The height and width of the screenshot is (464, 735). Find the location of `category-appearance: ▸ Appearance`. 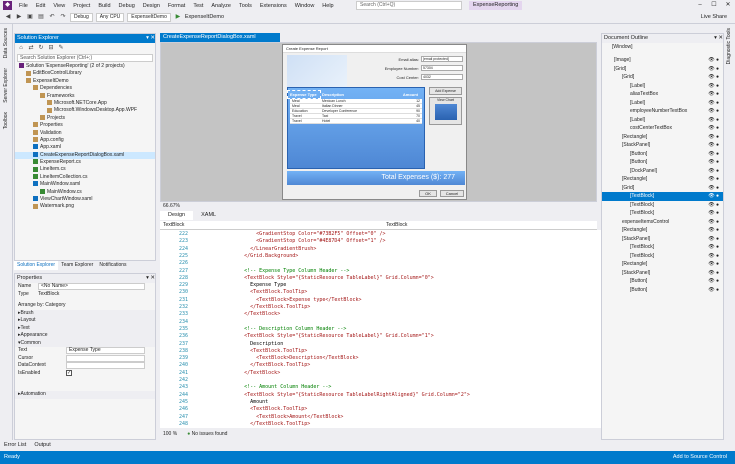

category-appearance: ▸ Appearance is located at coordinates (85, 336).